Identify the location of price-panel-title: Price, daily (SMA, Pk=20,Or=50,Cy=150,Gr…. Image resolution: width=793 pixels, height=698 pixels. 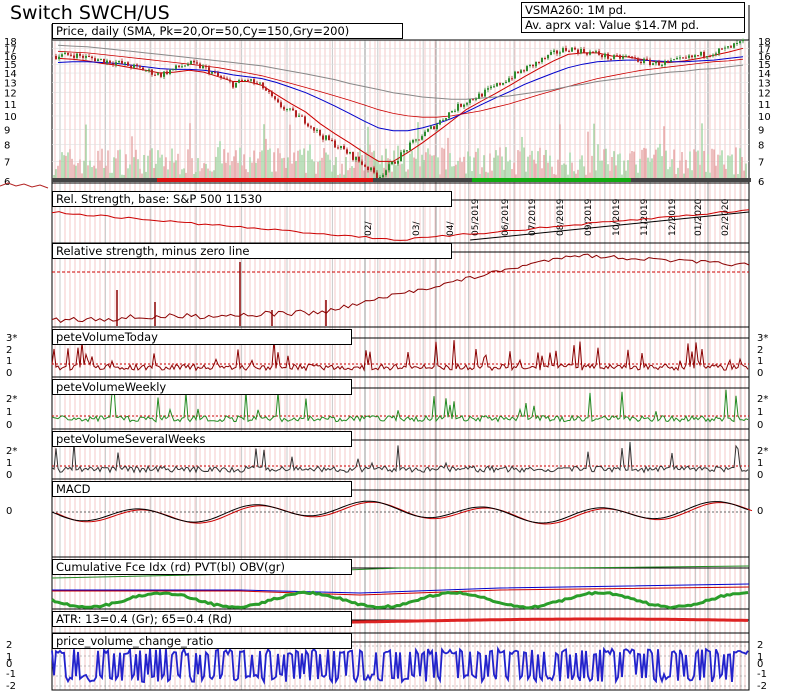
(227, 31).